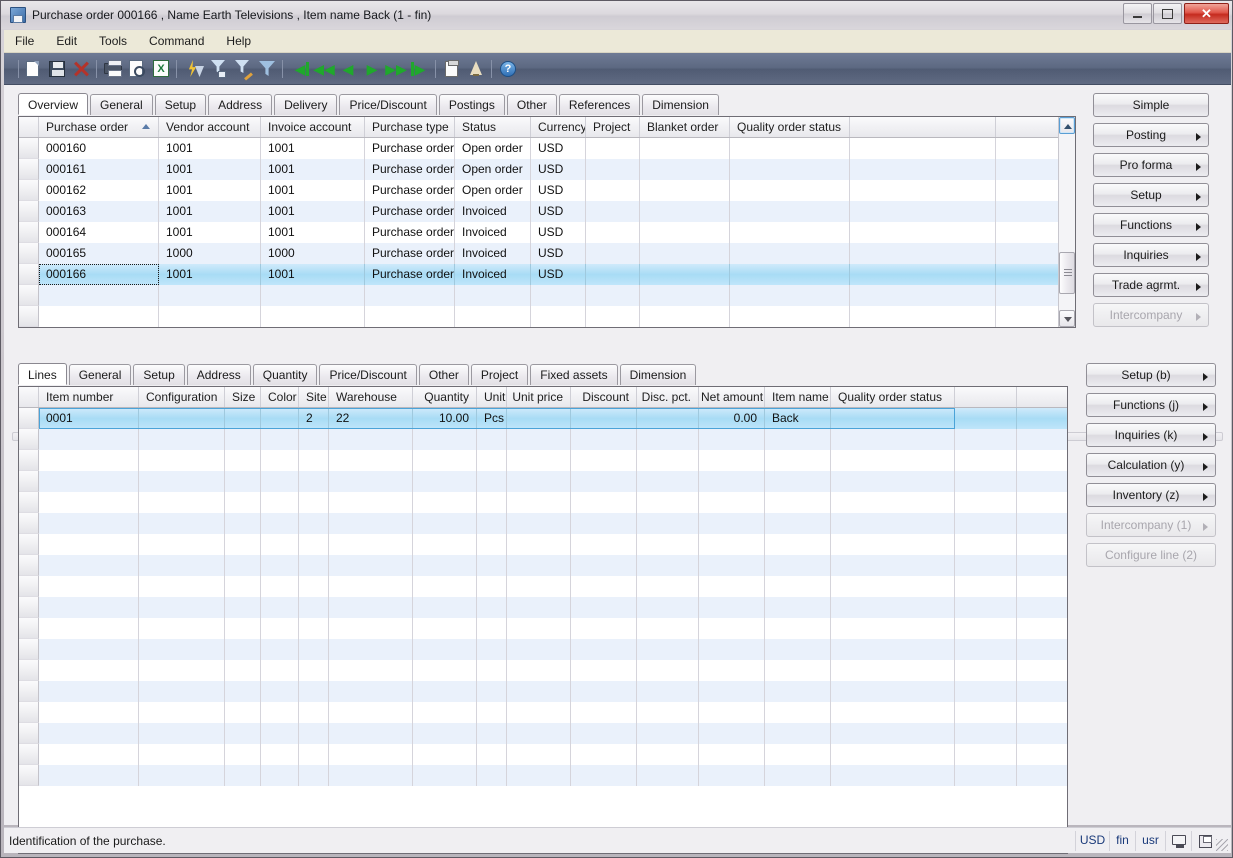  What do you see at coordinates (176, 41) in the screenshot?
I see `menu-command: Command` at bounding box center [176, 41].